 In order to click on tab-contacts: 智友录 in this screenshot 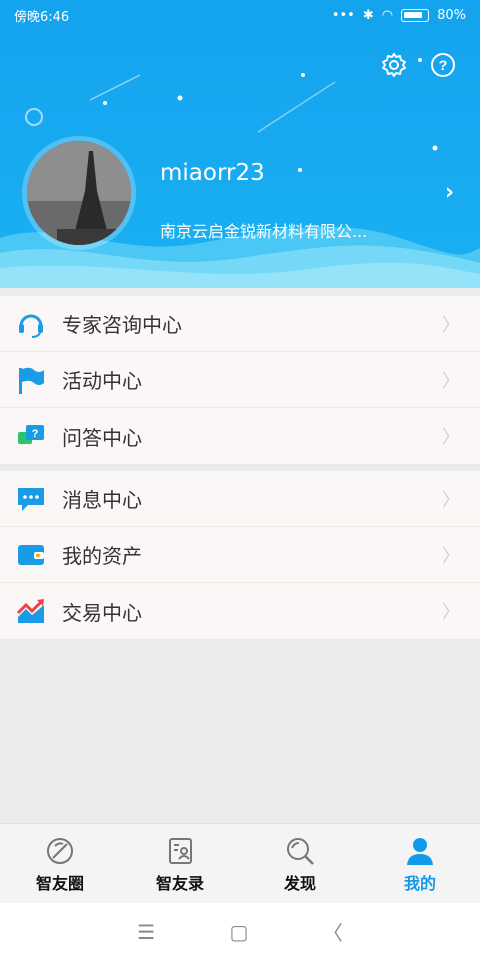, I will do `click(180, 863)`.